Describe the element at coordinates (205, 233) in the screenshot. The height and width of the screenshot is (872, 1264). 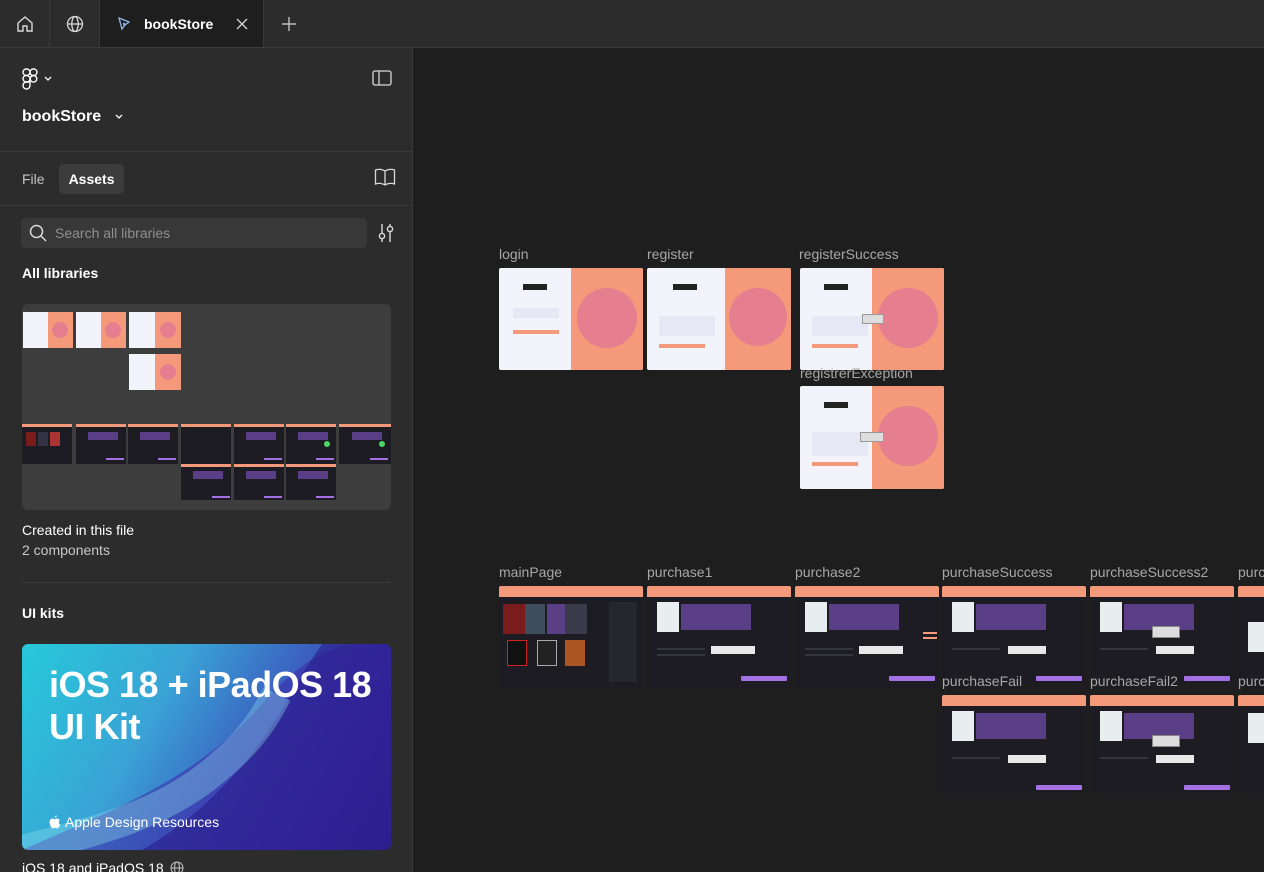
I see `search-input` at that location.